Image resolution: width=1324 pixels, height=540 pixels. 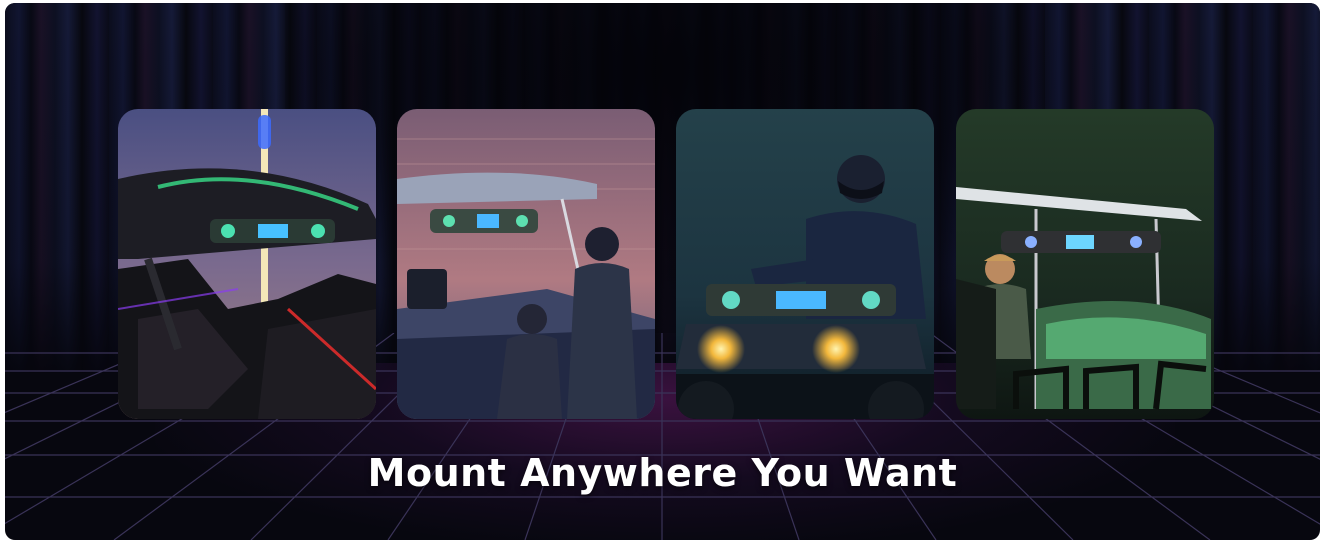 I want to click on atv-soundbar-photo-icon, so click(x=805, y=264).